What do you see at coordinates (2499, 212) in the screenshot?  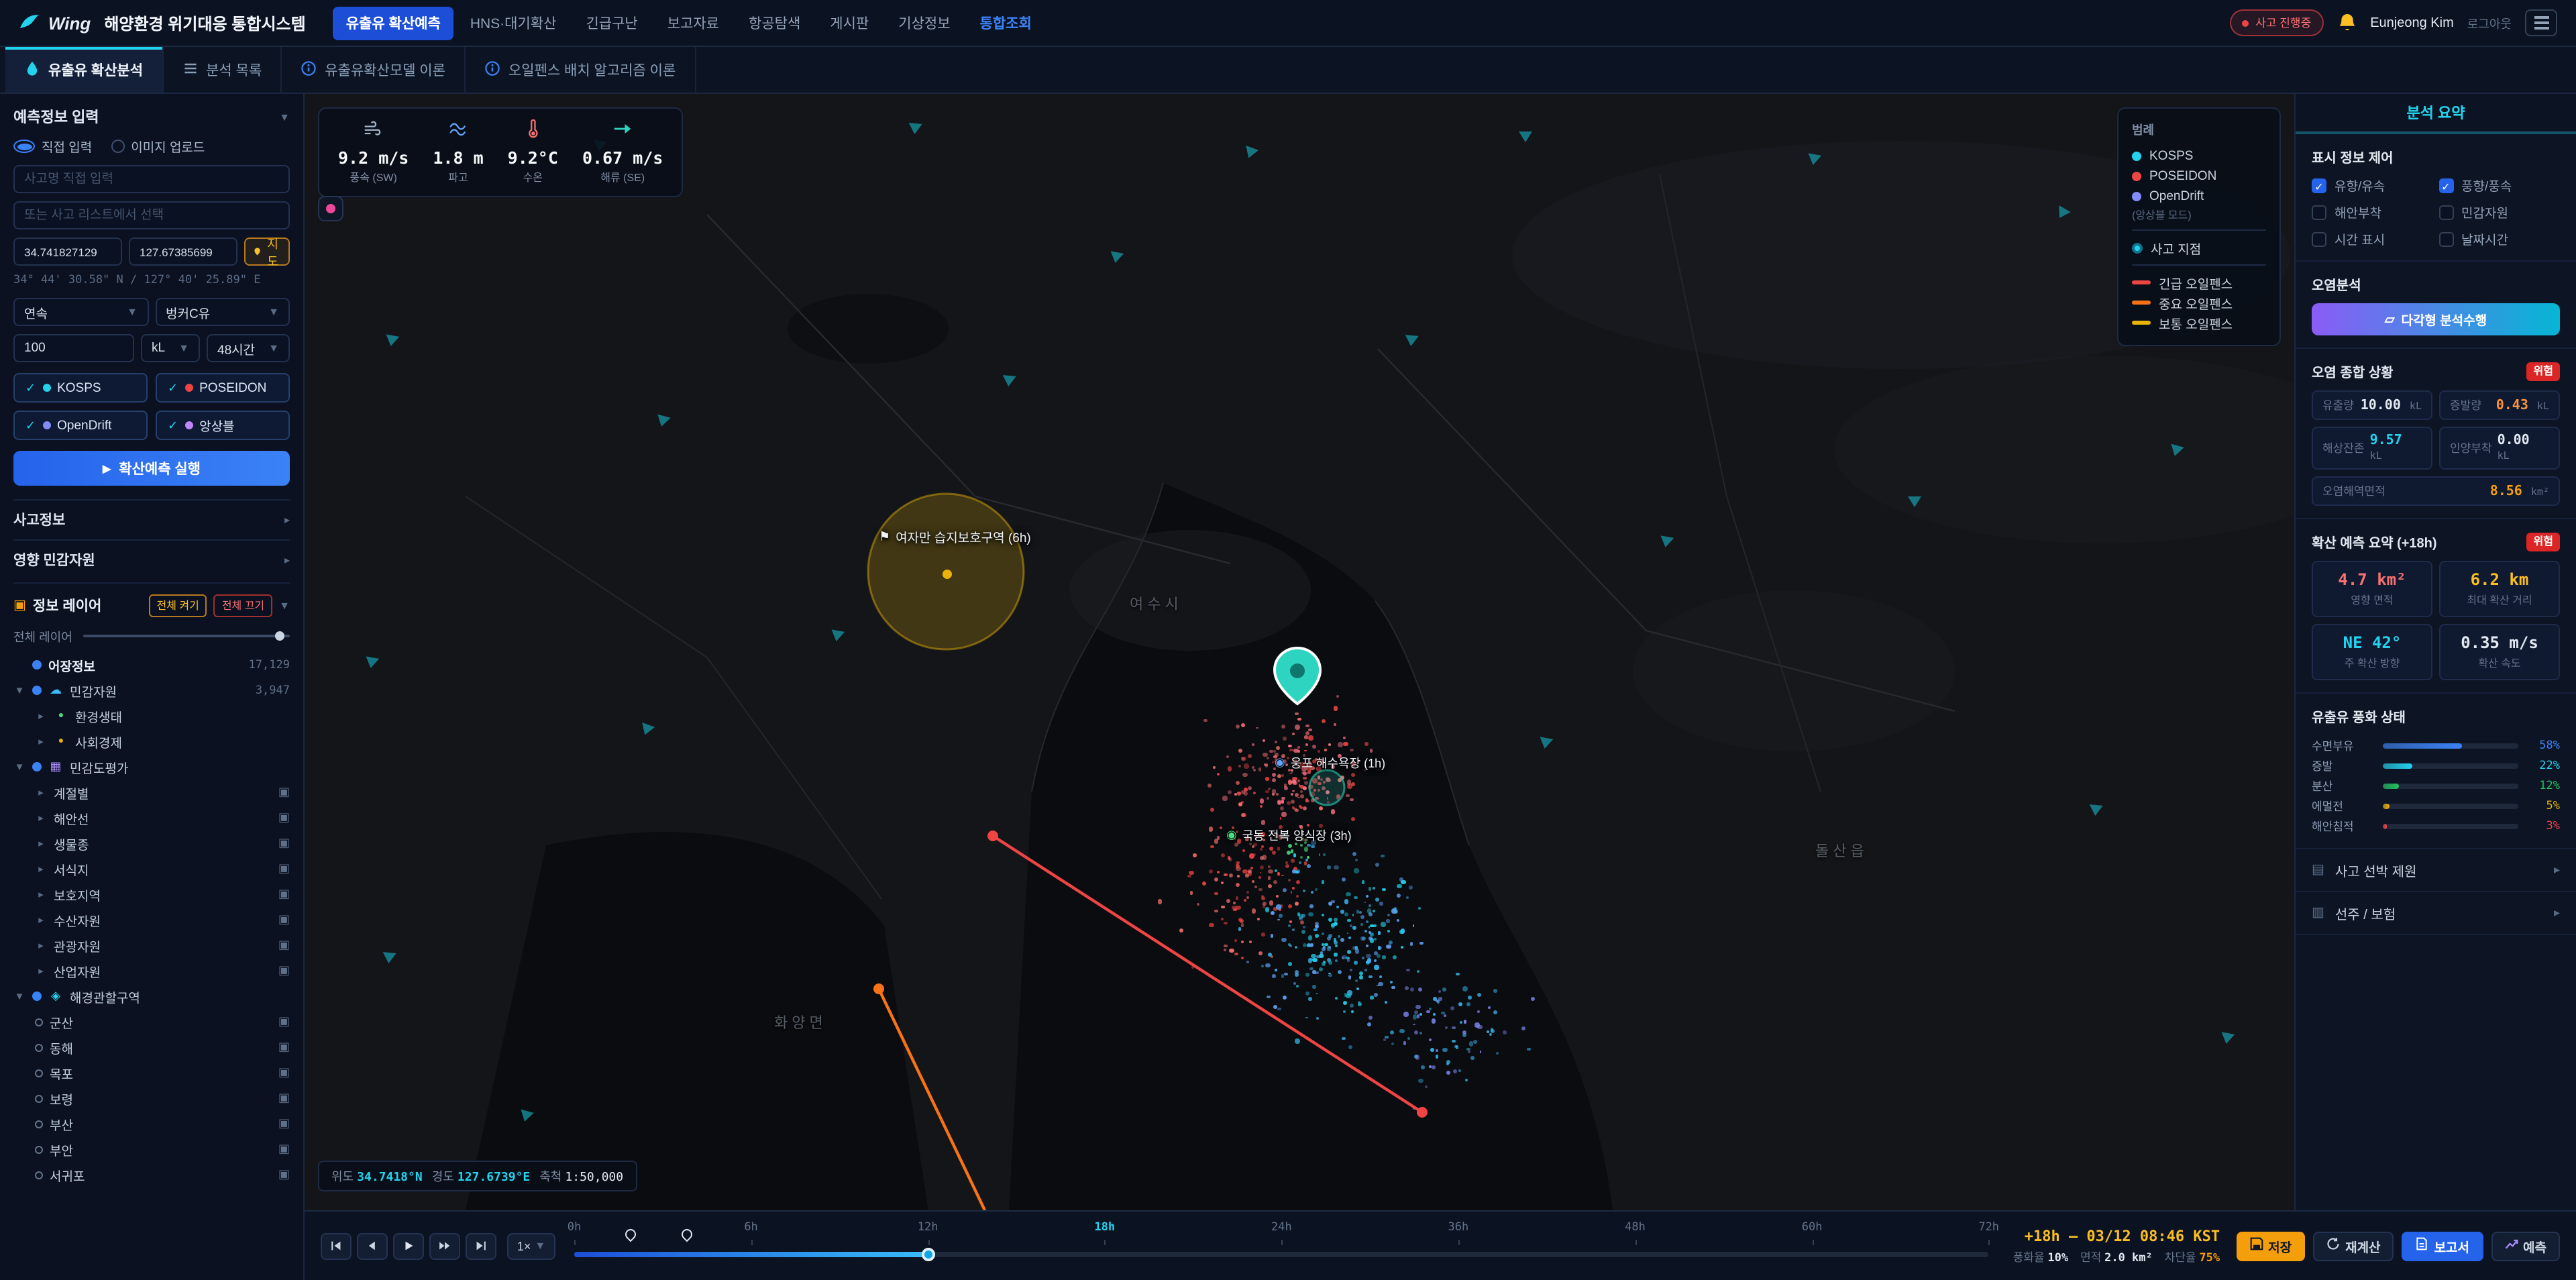 I see `display-option-4: 민감자원` at bounding box center [2499, 212].